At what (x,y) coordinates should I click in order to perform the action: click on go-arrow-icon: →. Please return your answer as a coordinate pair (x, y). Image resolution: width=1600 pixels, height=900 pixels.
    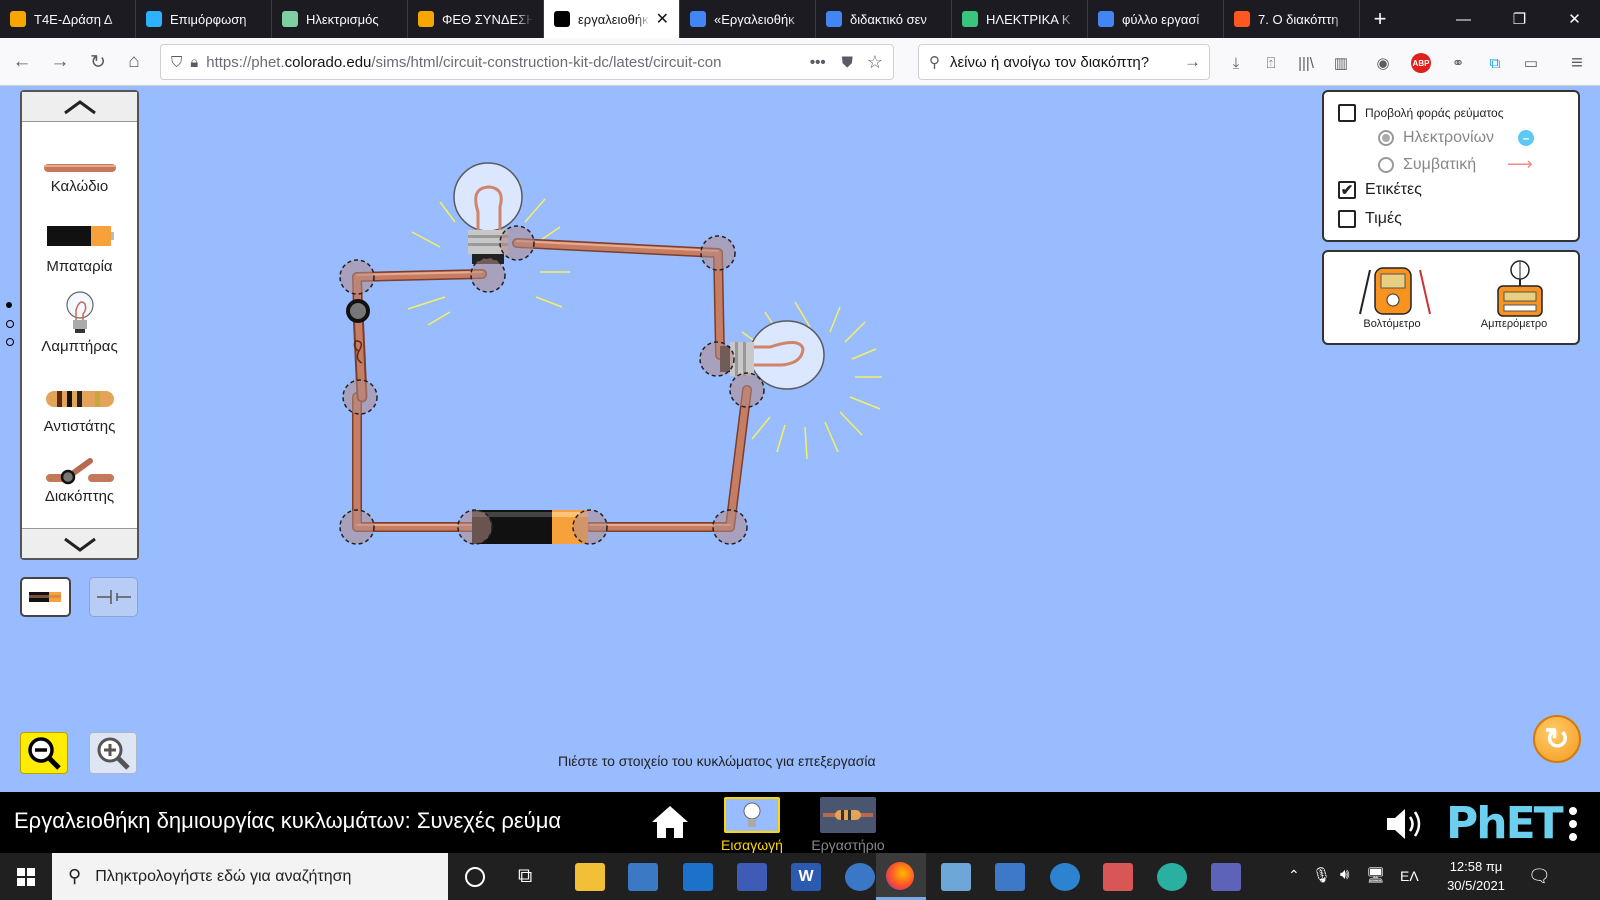
    Looking at the image, I should click on (1192, 62).